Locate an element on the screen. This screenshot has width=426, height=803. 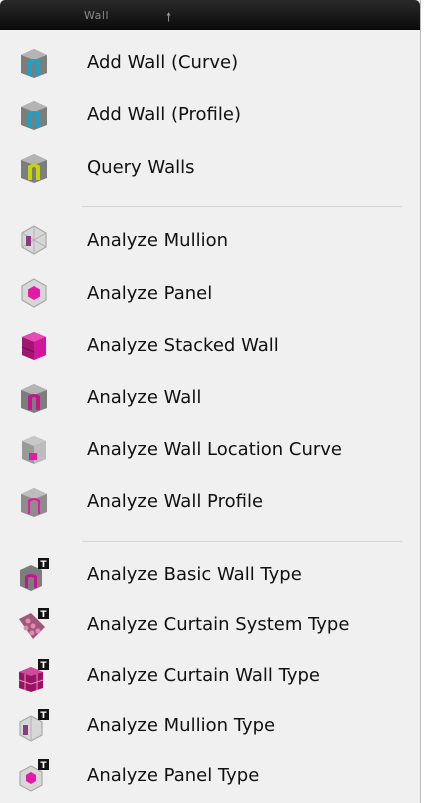
menu-item-label: Analyze Mullion Type is located at coordinates (181, 725).